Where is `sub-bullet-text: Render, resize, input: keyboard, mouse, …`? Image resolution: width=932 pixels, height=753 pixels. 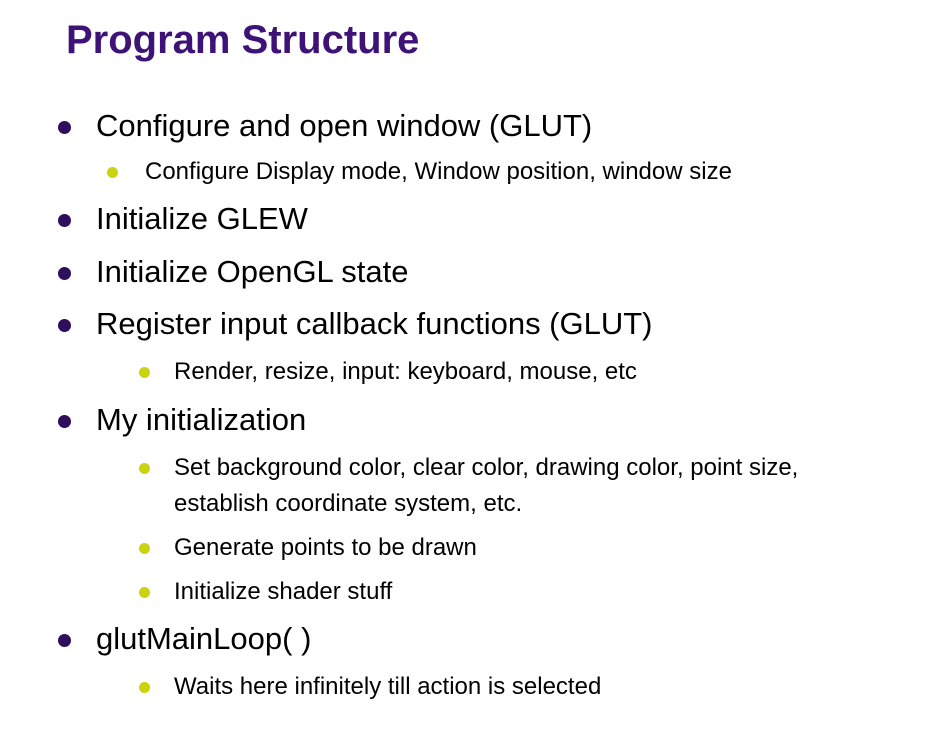 sub-bullet-text: Render, resize, input: keyboard, mouse, … is located at coordinates (405, 371).